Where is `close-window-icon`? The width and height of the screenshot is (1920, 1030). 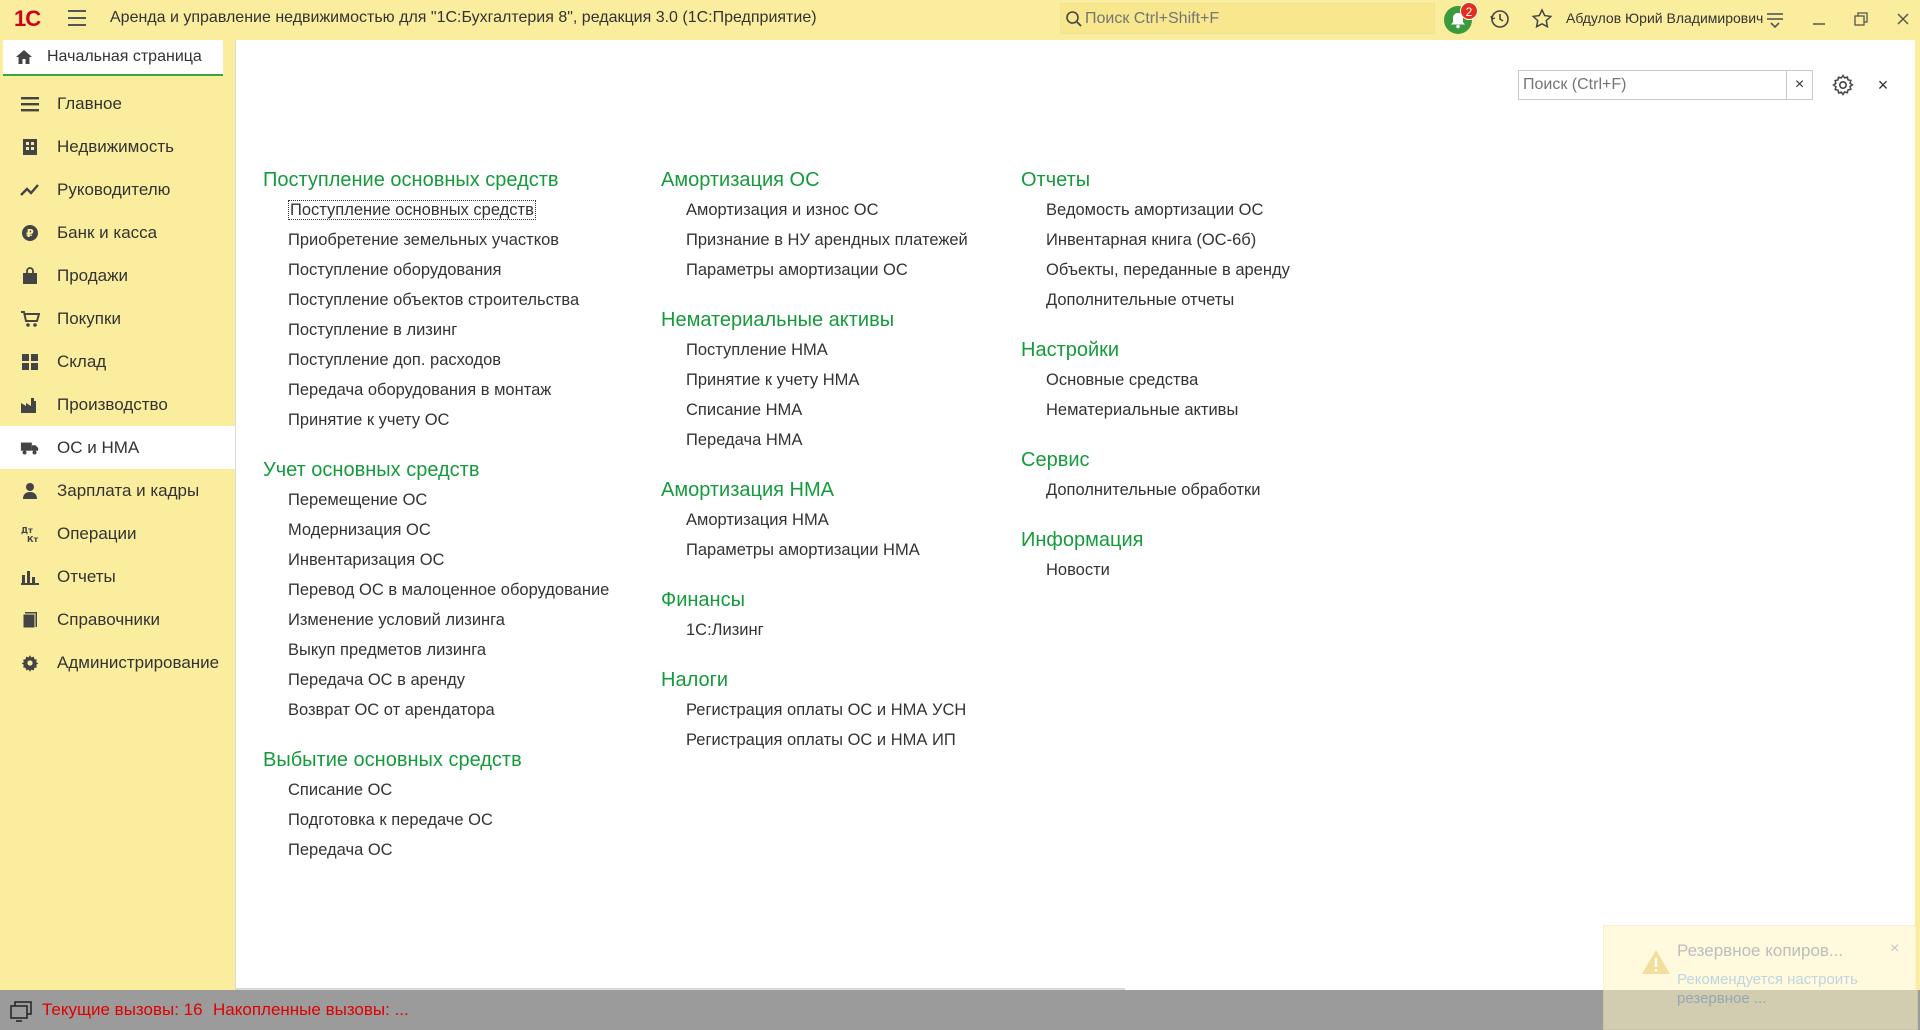
close-window-icon is located at coordinates (1903, 19).